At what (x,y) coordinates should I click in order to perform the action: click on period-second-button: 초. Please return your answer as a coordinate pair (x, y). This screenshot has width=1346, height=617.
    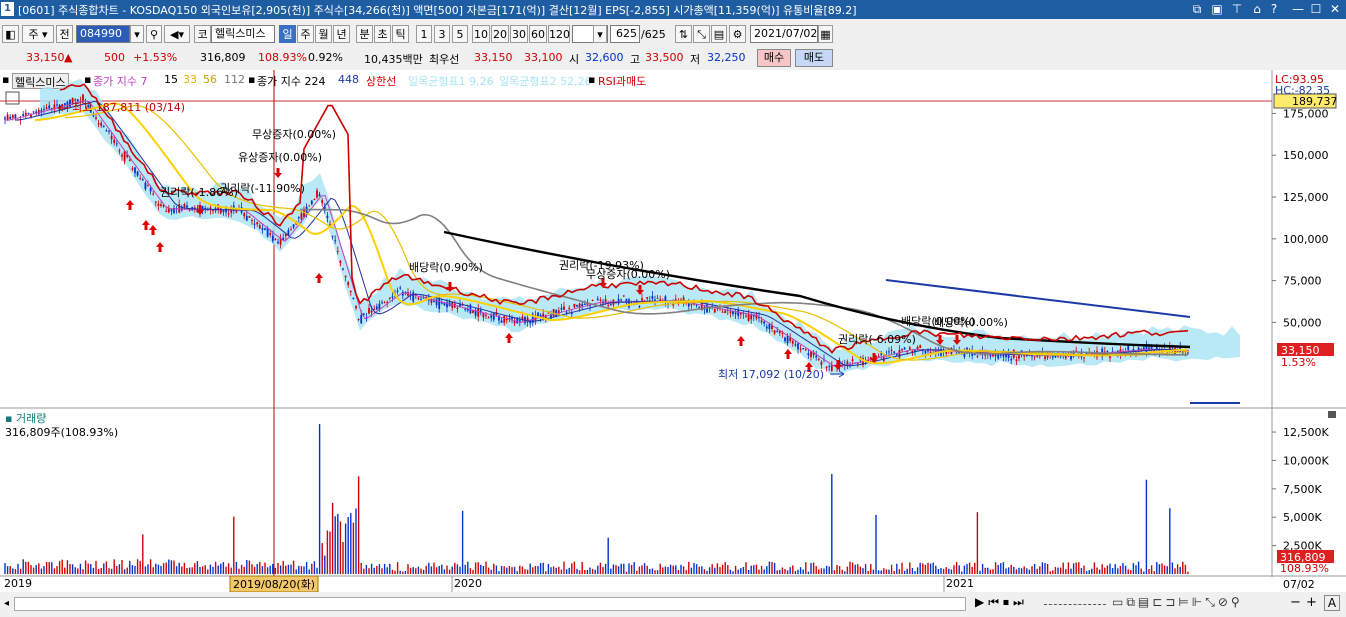
    Looking at the image, I should click on (382, 34).